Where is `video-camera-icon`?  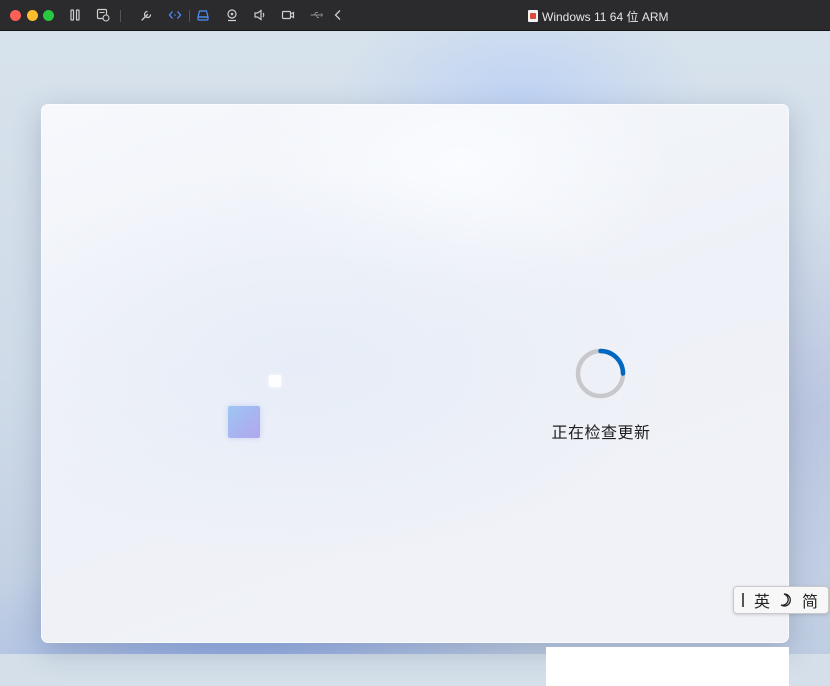
video-camera-icon is located at coordinates (288, 15).